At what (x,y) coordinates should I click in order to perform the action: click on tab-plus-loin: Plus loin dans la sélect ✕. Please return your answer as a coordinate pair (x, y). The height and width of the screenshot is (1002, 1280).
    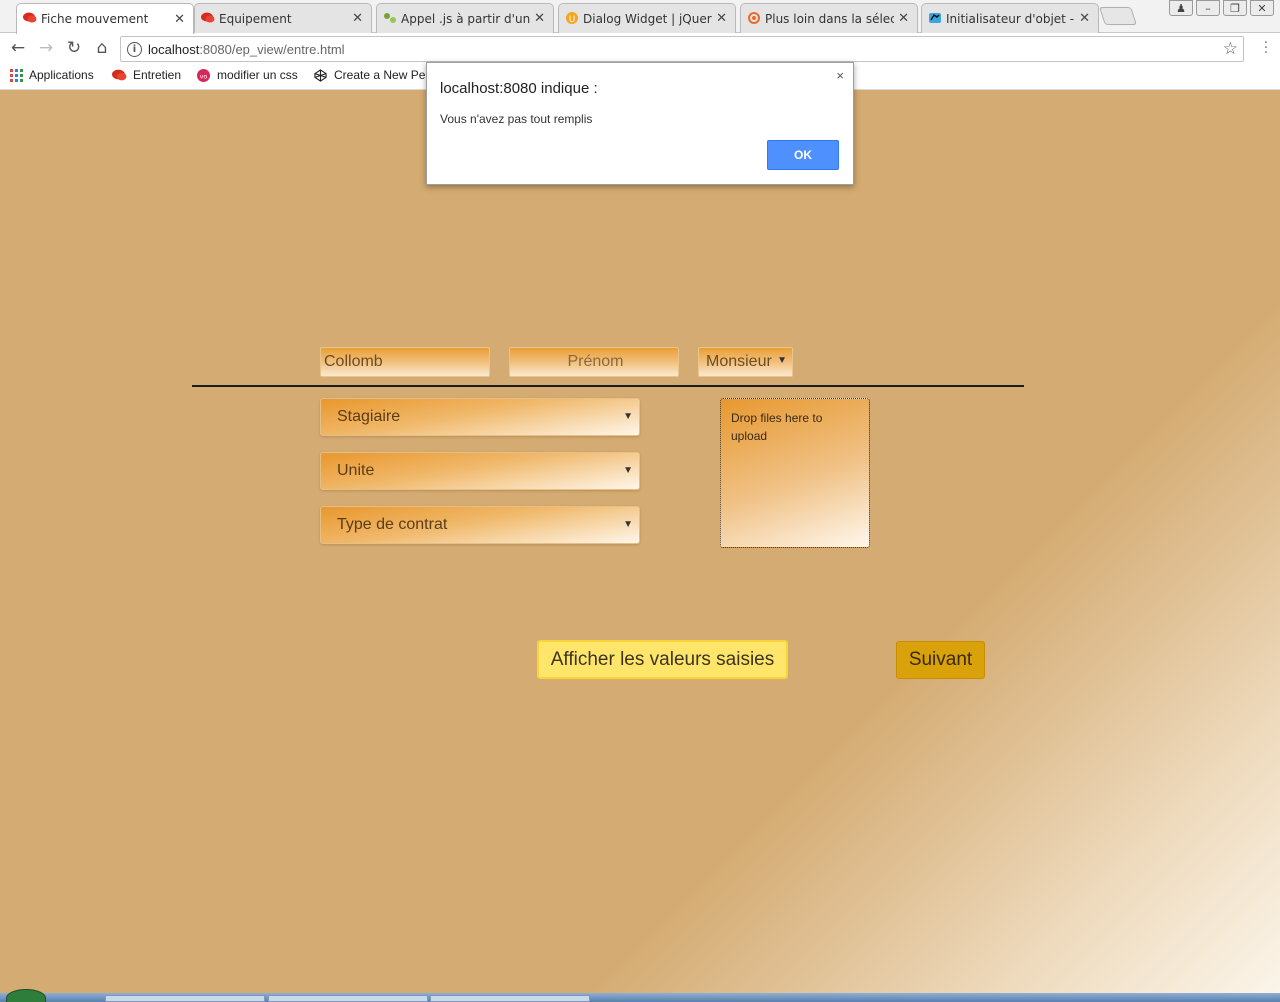
    Looking at the image, I should click on (829, 18).